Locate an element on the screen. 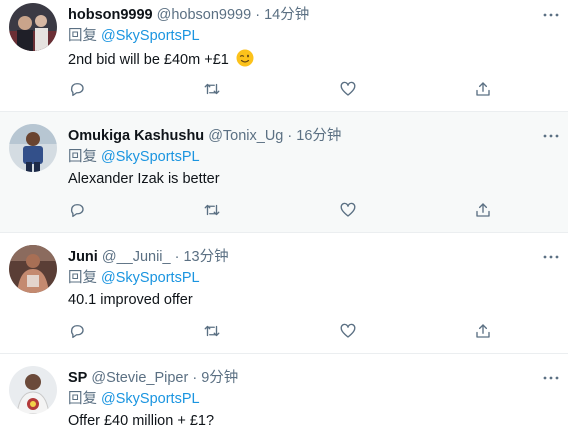  display-name: Omukiga Kashushu is located at coordinates (136, 136).